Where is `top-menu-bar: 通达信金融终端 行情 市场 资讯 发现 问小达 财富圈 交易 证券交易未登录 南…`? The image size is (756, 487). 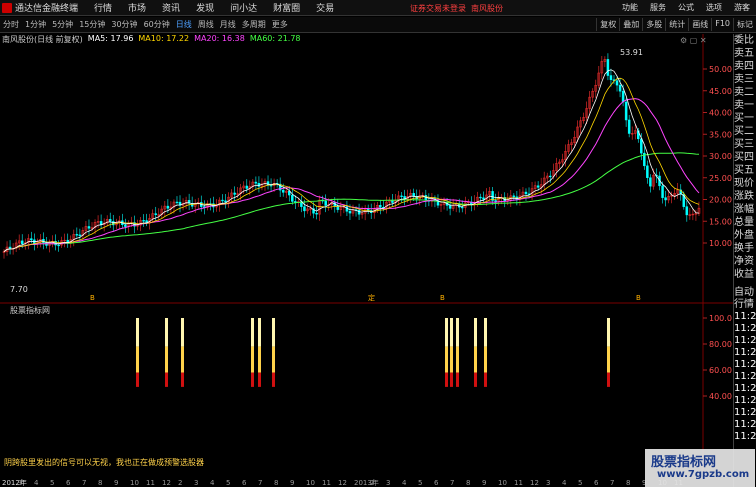
top-menu-bar: 通达信金融终端 行情 市场 资讯 发现 问小达 财富圈 交易 证券交易未登录 南… is located at coordinates (378, 8).